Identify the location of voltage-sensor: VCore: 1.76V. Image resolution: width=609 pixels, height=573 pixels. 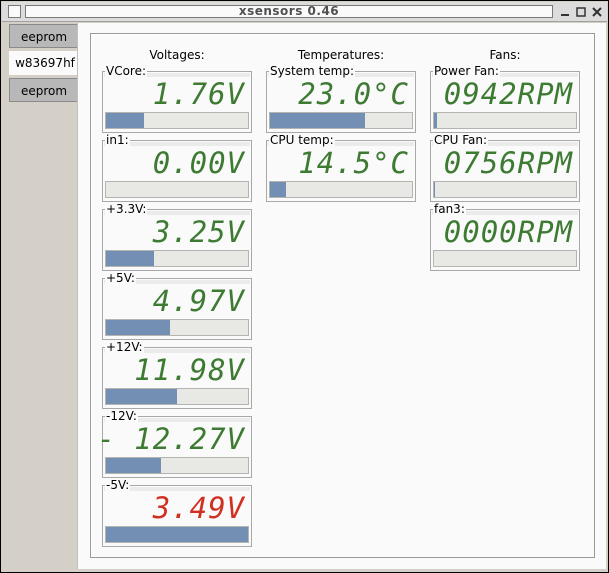
(177, 98).